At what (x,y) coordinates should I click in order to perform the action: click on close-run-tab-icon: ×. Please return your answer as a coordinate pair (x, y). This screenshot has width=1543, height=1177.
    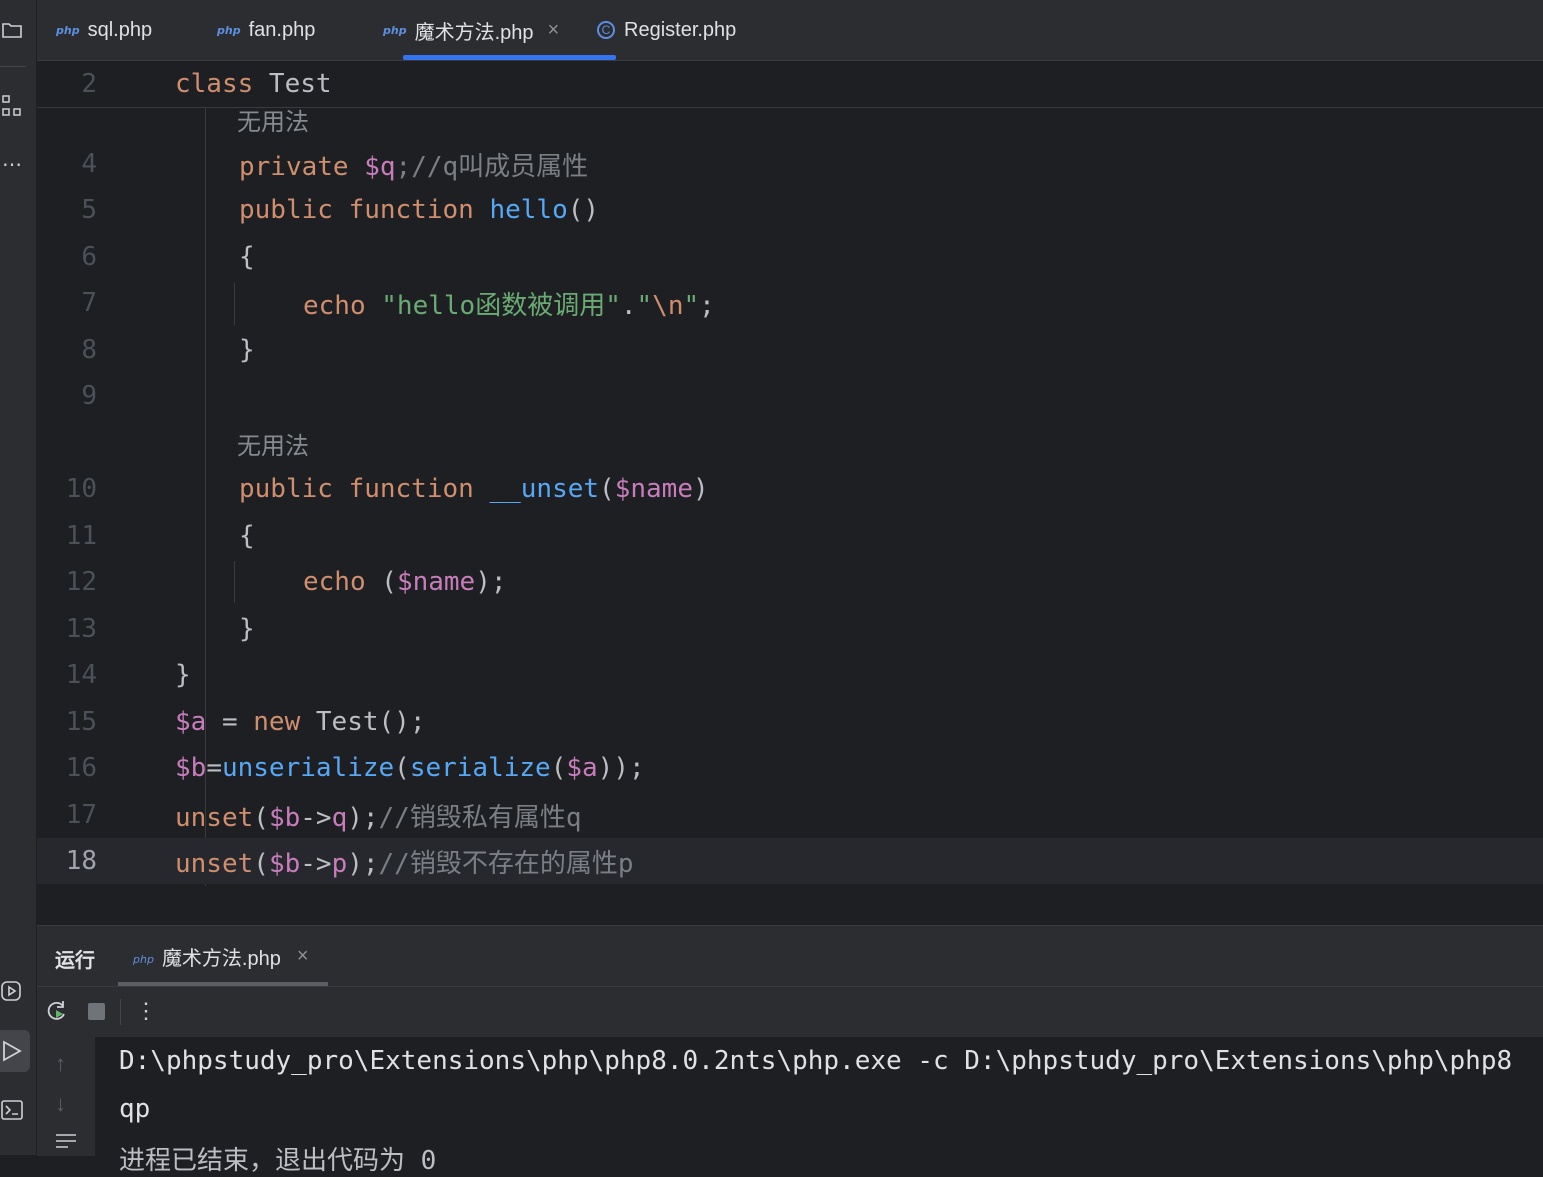
    Looking at the image, I should click on (303, 956).